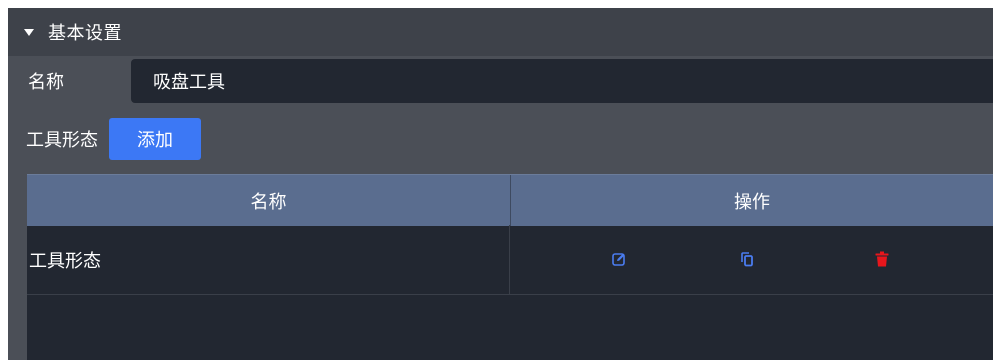 The height and width of the screenshot is (360, 993). Describe the element at coordinates (747, 259) in the screenshot. I see `copy-icon` at that location.